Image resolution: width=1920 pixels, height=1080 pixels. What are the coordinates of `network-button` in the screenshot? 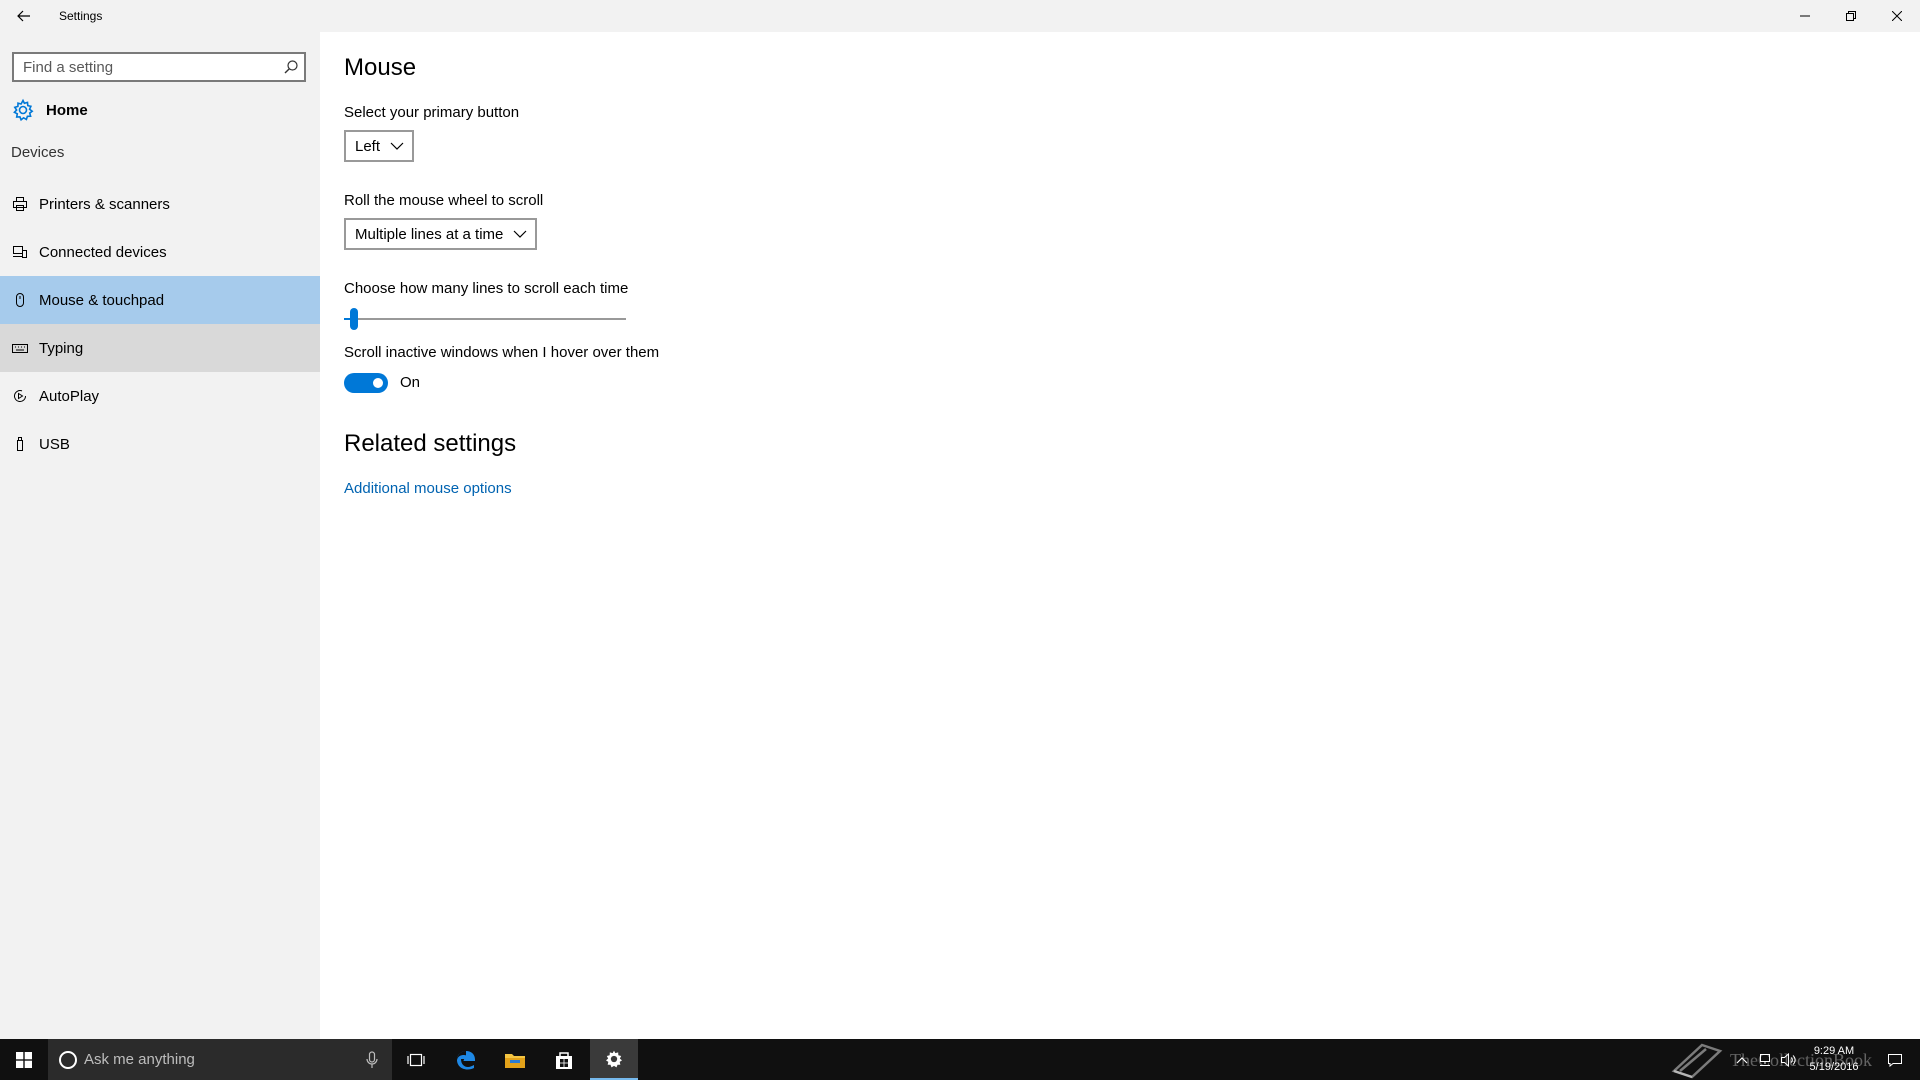 It's located at (1765, 1059).